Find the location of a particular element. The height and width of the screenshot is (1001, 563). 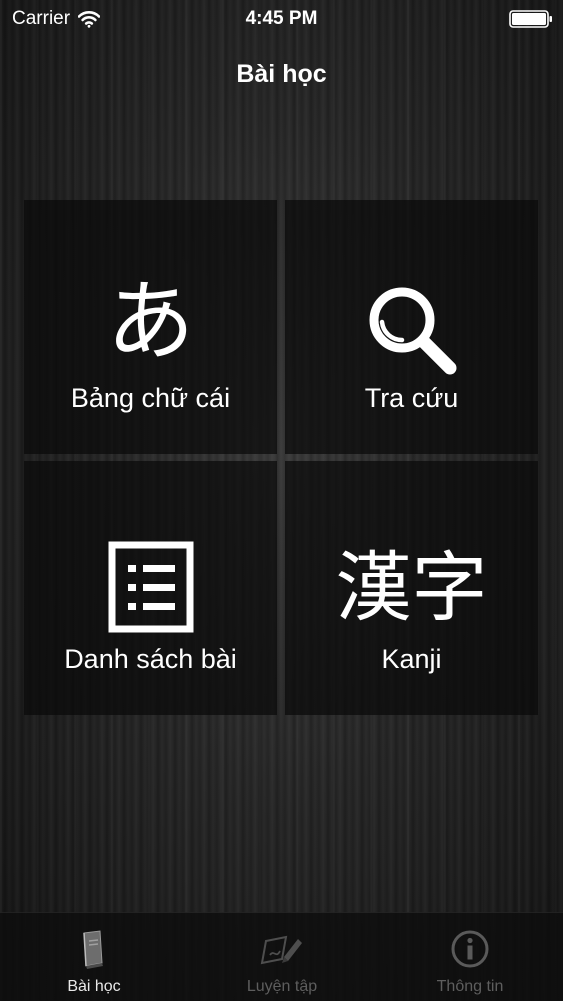

list-icon is located at coordinates (150, 587).